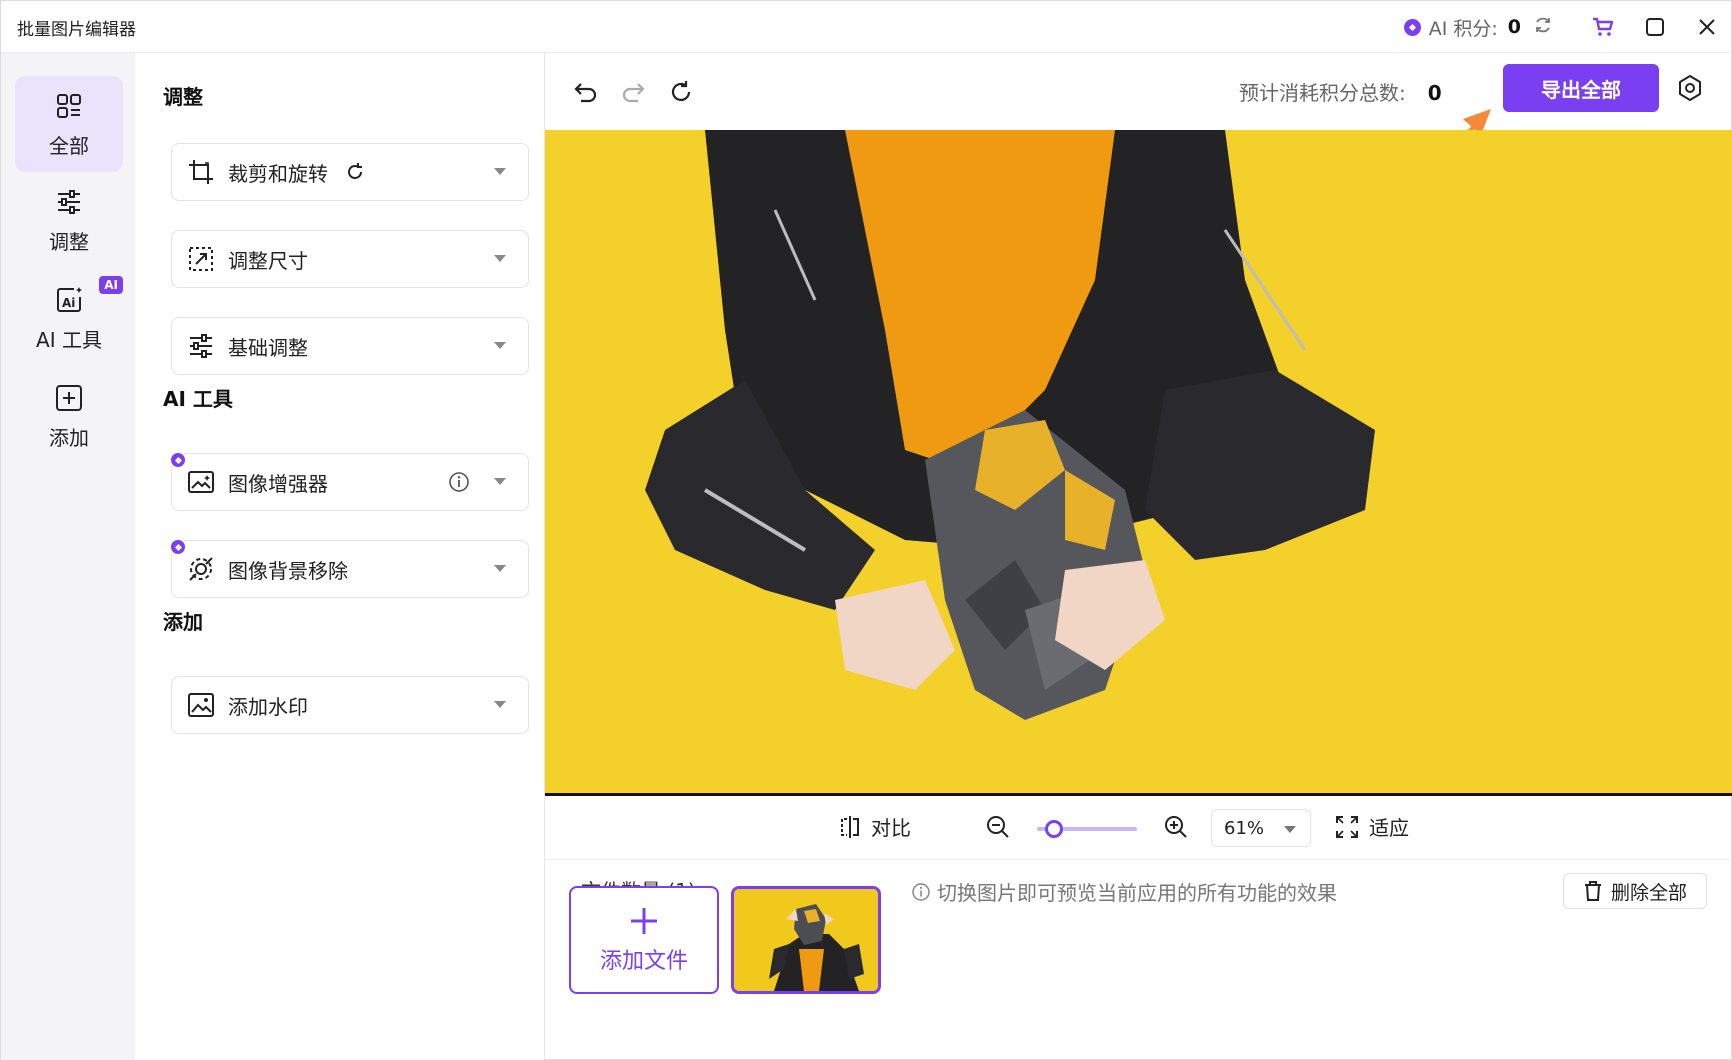 The width and height of the screenshot is (1732, 1060). What do you see at coordinates (69, 339) in the screenshot?
I see `rail-item-label: AI 工具` at bounding box center [69, 339].